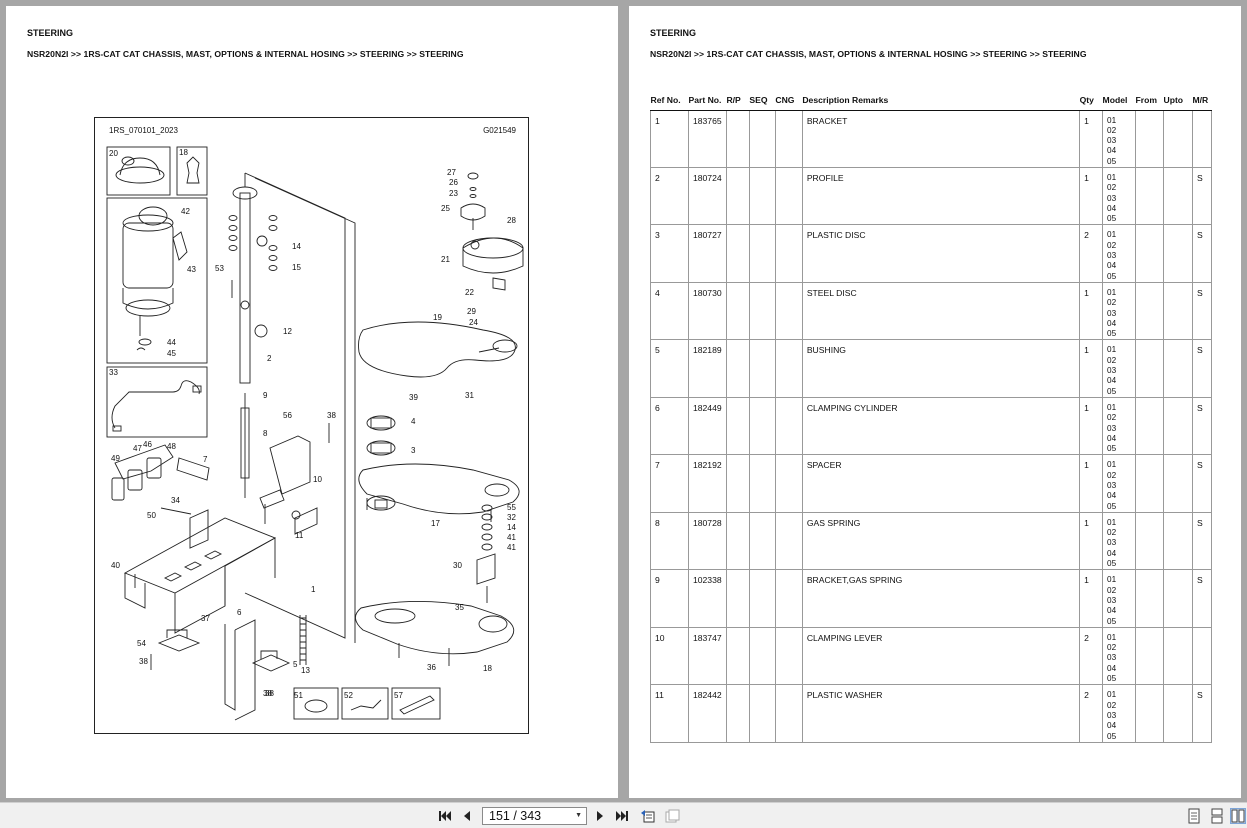  I want to click on callout-36: 36, so click(431, 667).